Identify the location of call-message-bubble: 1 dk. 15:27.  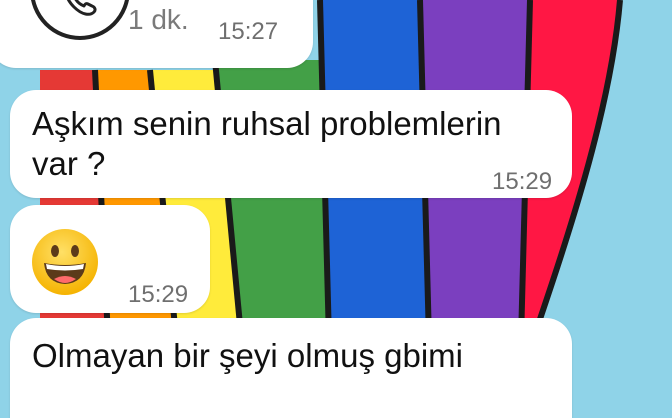
(156, 34).